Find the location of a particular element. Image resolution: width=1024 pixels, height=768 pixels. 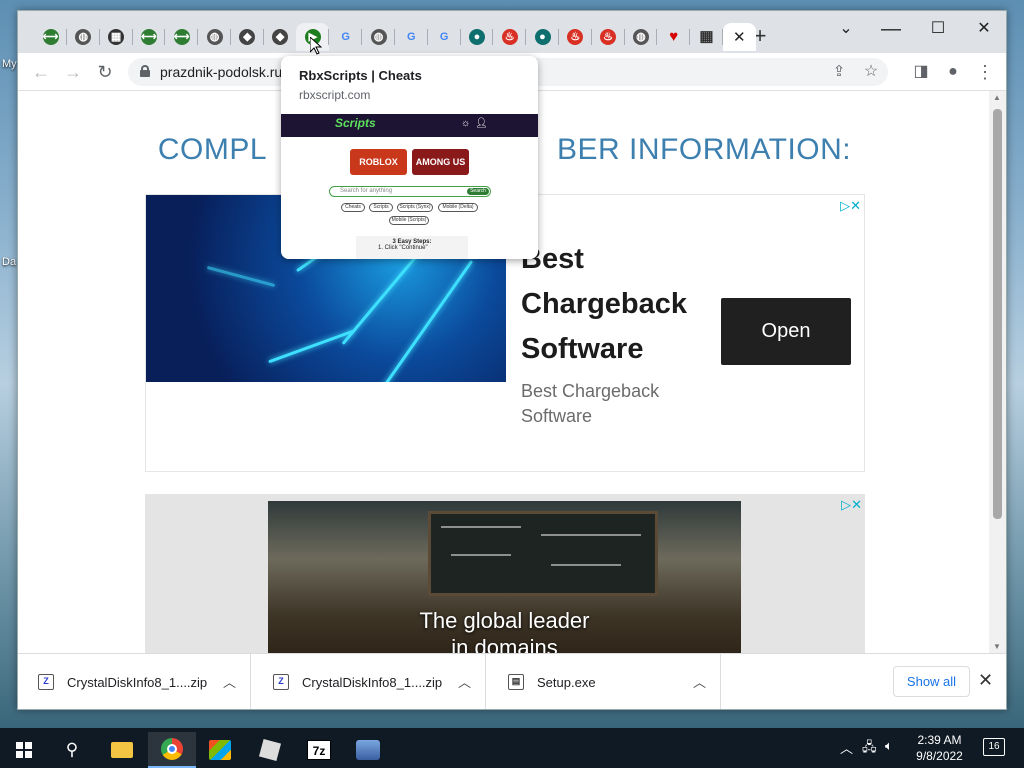

7zip-icon: 7z is located at coordinates (319, 750).